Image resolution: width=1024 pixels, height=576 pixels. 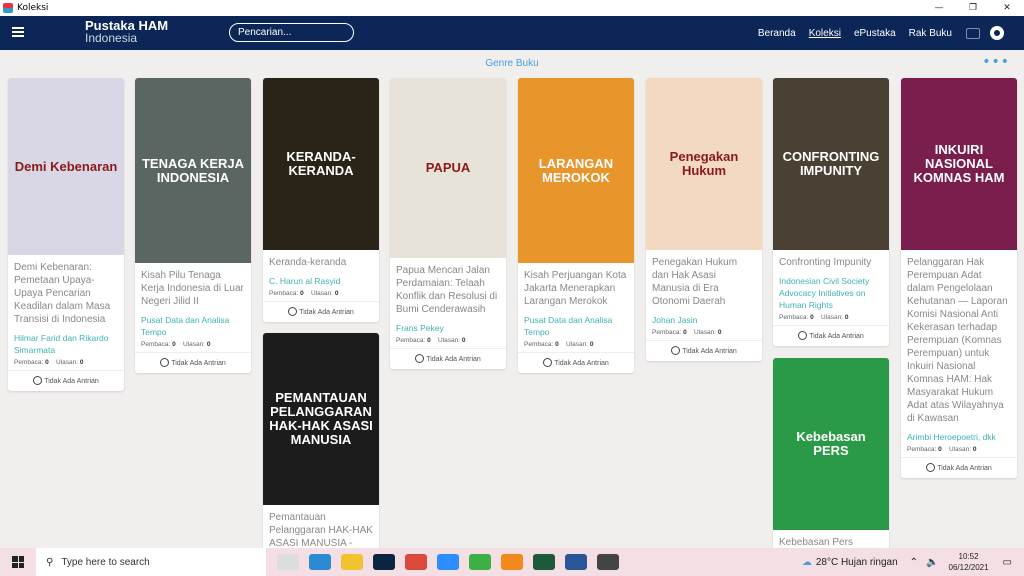 What do you see at coordinates (320, 562) in the screenshot?
I see `edge-icon` at bounding box center [320, 562].